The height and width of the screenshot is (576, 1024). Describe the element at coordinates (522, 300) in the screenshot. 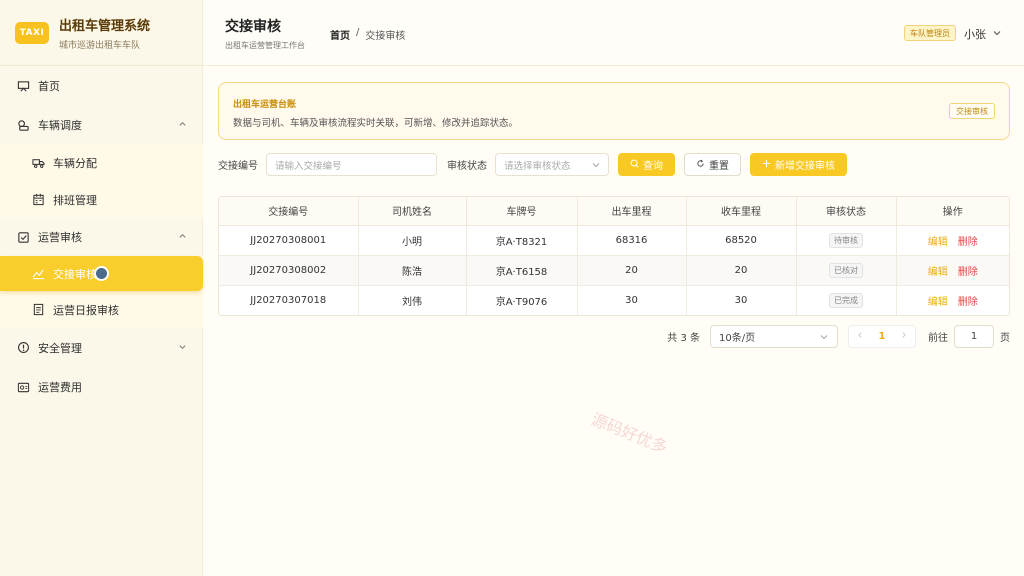

I see `cell-plate: 京A·T9076` at that location.